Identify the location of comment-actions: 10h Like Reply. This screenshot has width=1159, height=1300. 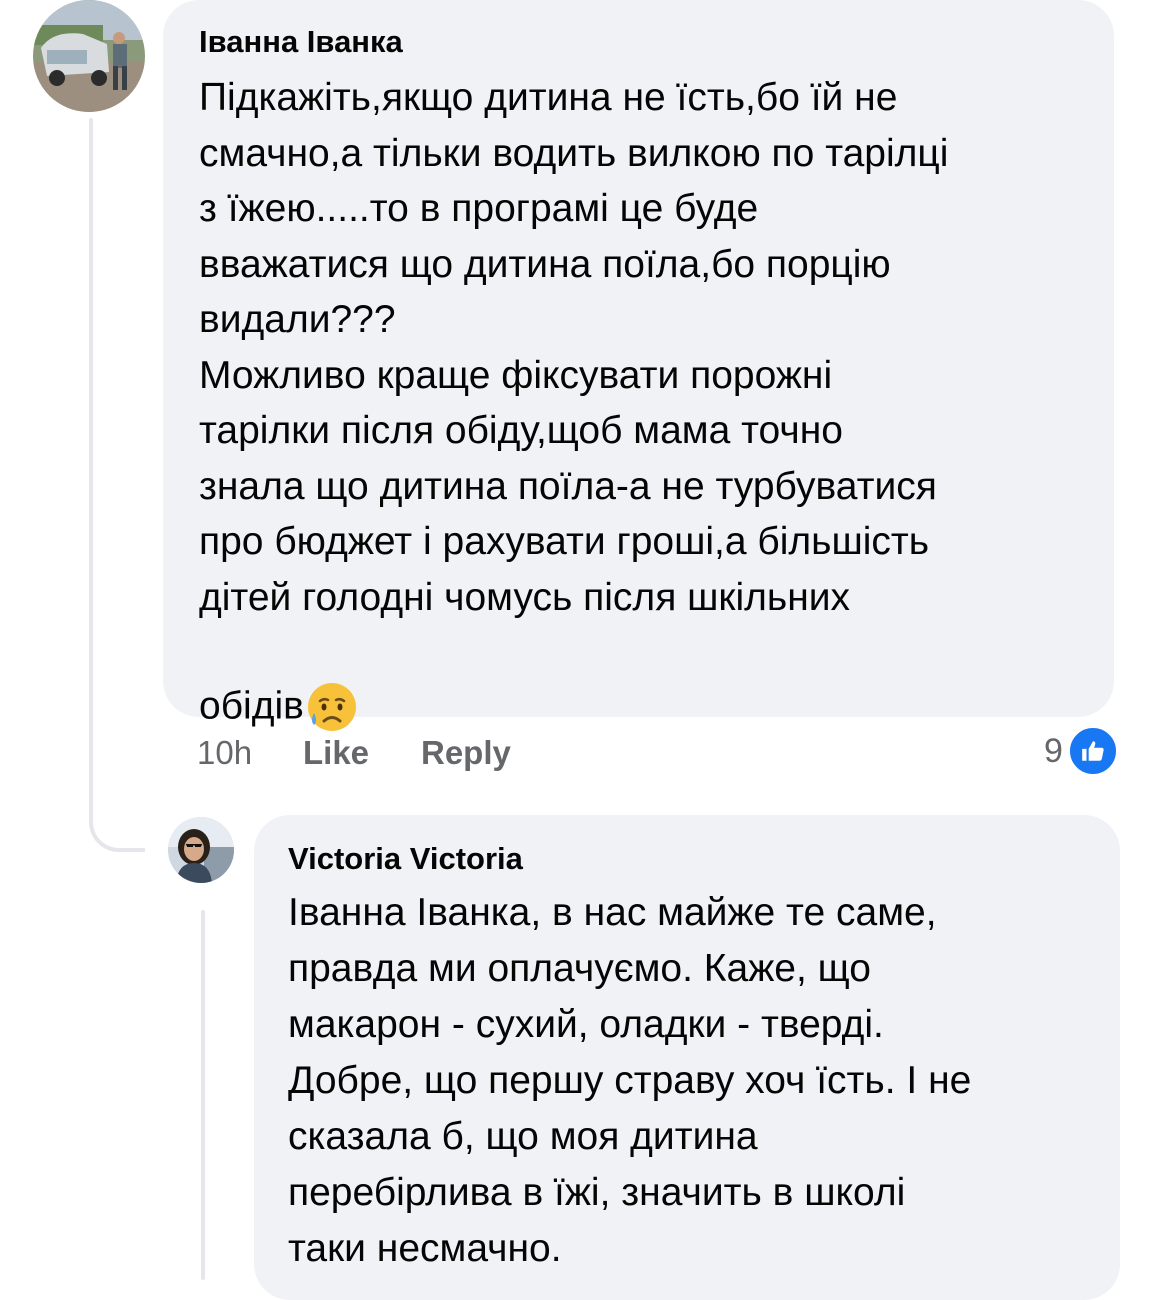
(447, 754).